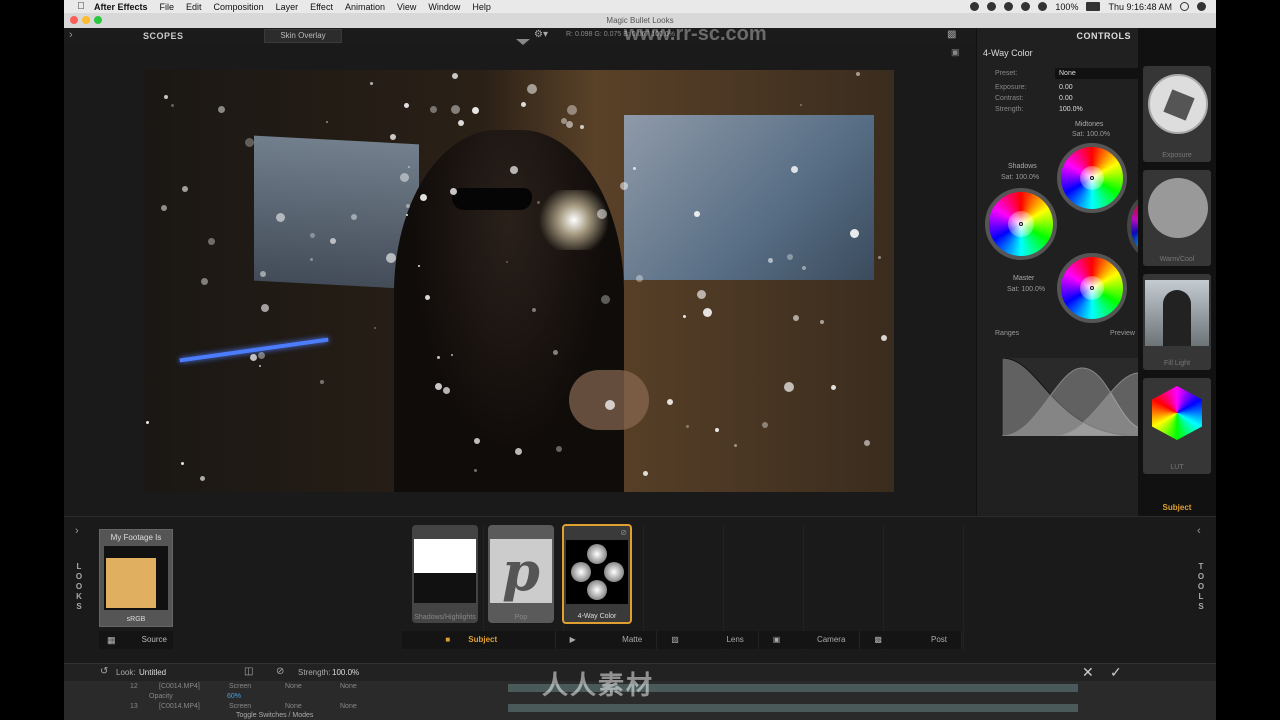  Describe the element at coordinates (1201, 587) in the screenshot. I see `tools-side-label: T O O L S` at that location.